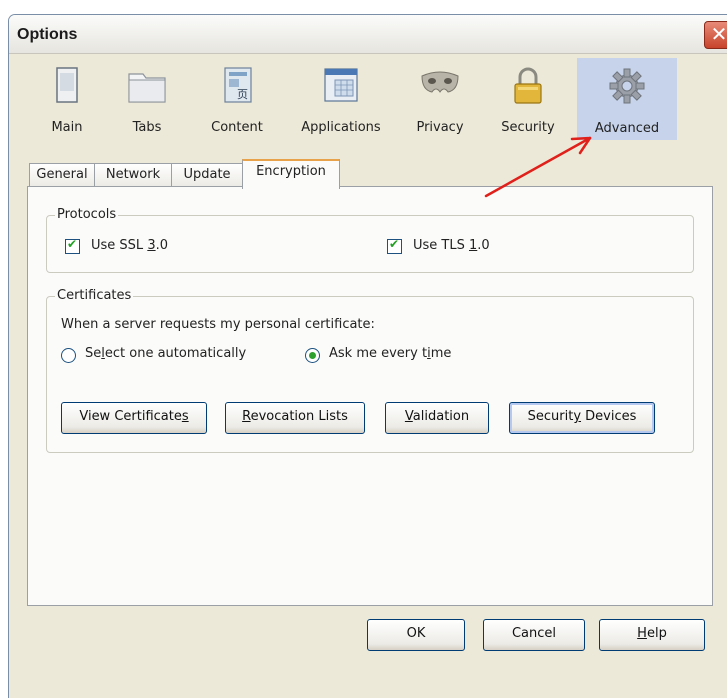 The height and width of the screenshot is (698, 727). Describe the element at coordinates (627, 86) in the screenshot. I see `advanced-gear-icon` at that location.